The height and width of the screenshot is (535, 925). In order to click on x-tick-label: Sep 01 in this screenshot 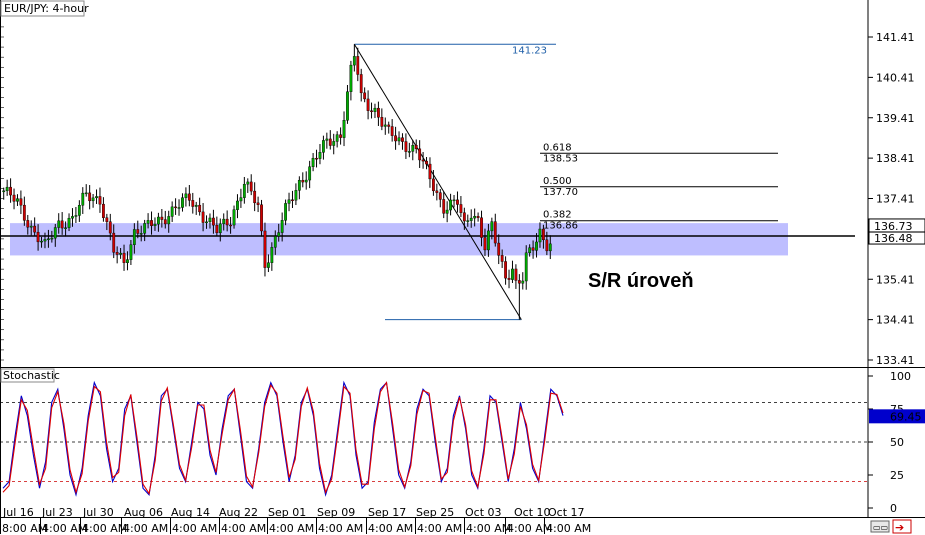, I will do `click(287, 512)`.